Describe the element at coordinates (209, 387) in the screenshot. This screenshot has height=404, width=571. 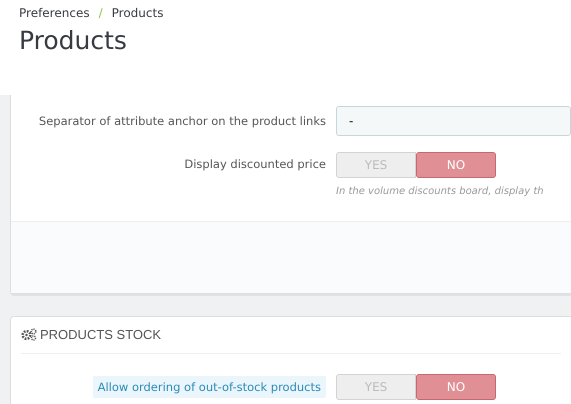
I see `field-label: Allow ordering of out-of-stock products` at that location.